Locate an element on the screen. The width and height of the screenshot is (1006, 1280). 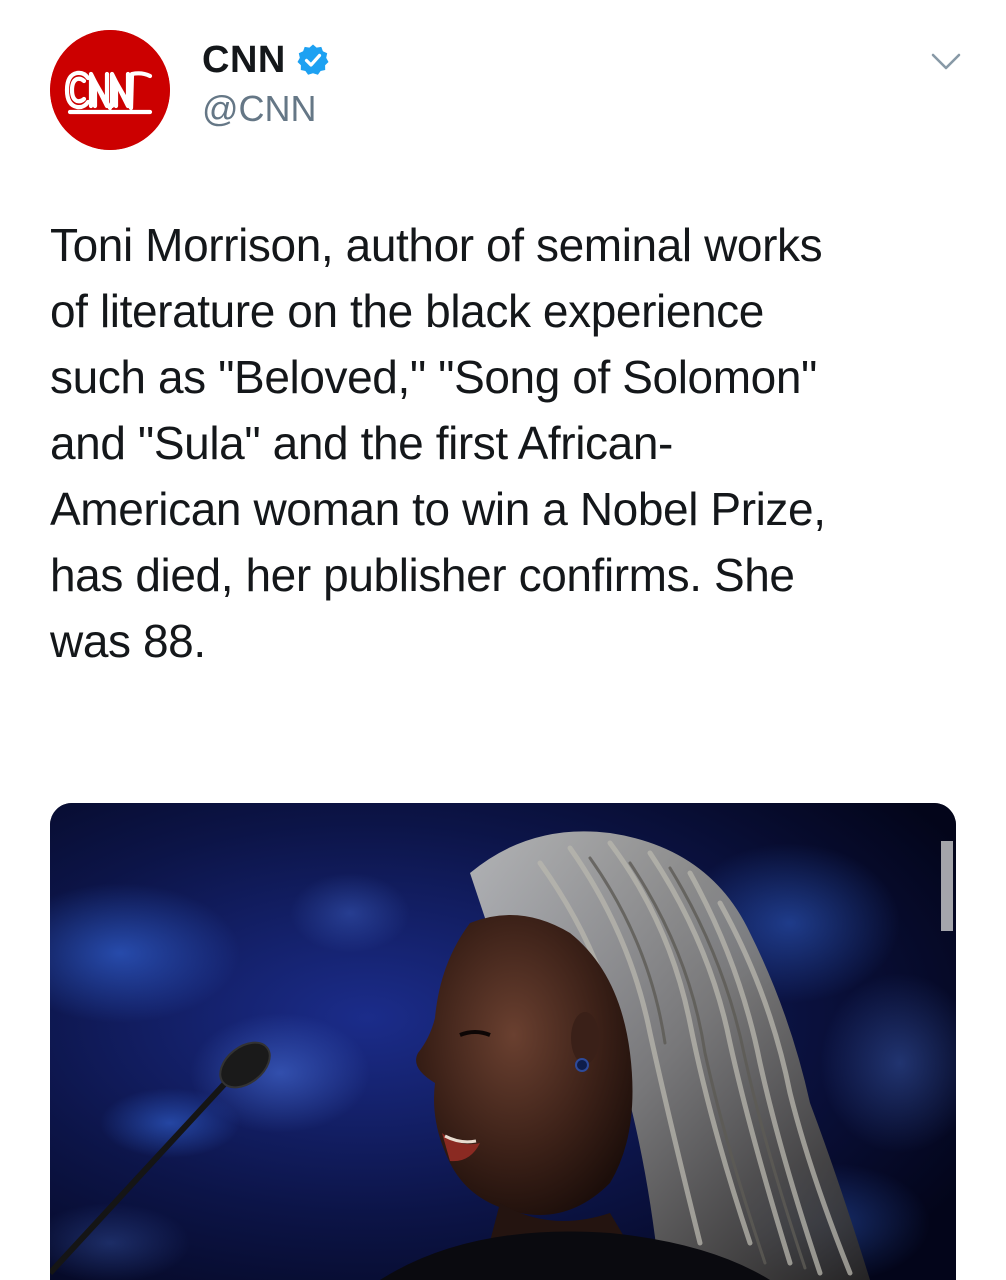
handle: @CNN is located at coordinates (266, 109).